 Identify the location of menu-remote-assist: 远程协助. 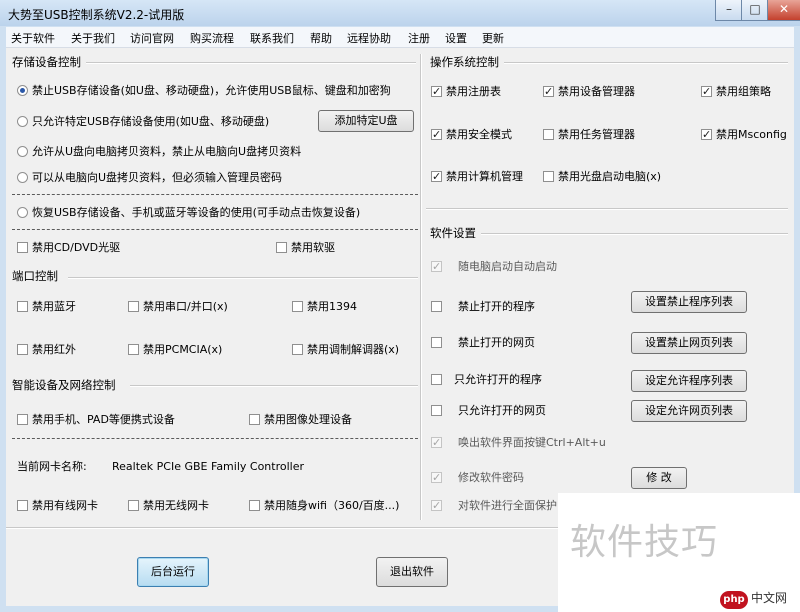
(369, 38).